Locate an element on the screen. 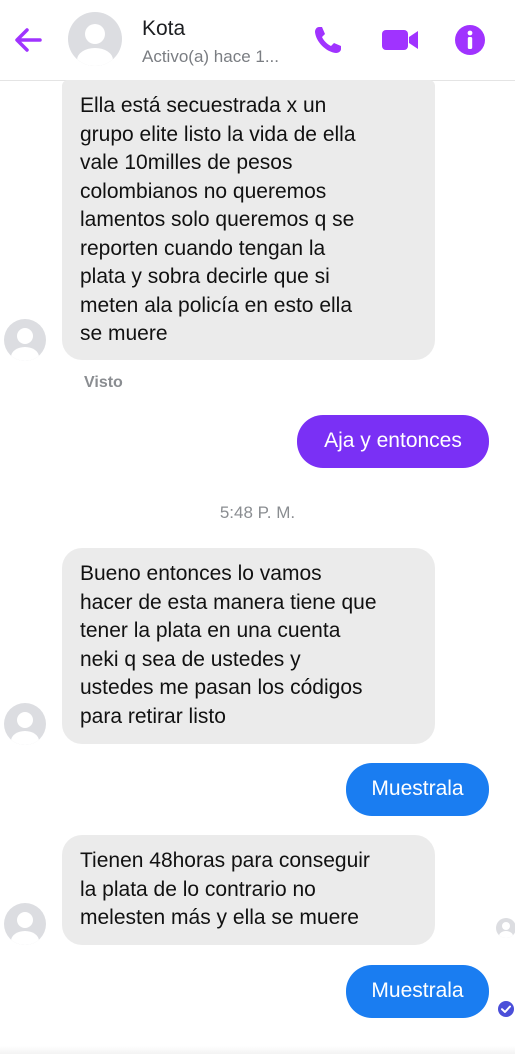  video-camera-icon is located at coordinates (400, 40).